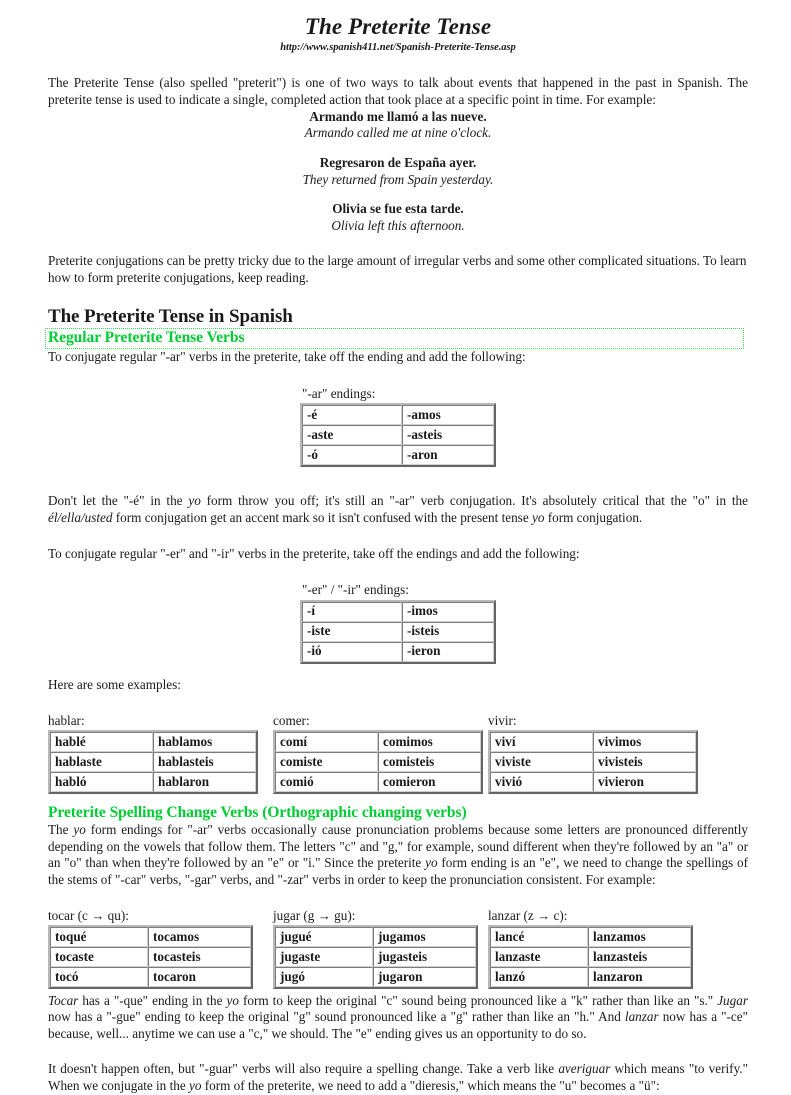 This screenshot has height=1095, width=791. What do you see at coordinates (644, 762) in the screenshot?
I see `table-cell: vivisteis` at bounding box center [644, 762].